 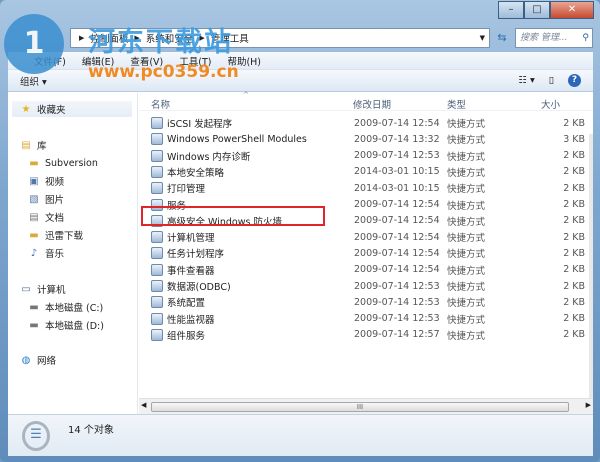 I want to click on organize-button: 组织 ▾, so click(x=33, y=81).